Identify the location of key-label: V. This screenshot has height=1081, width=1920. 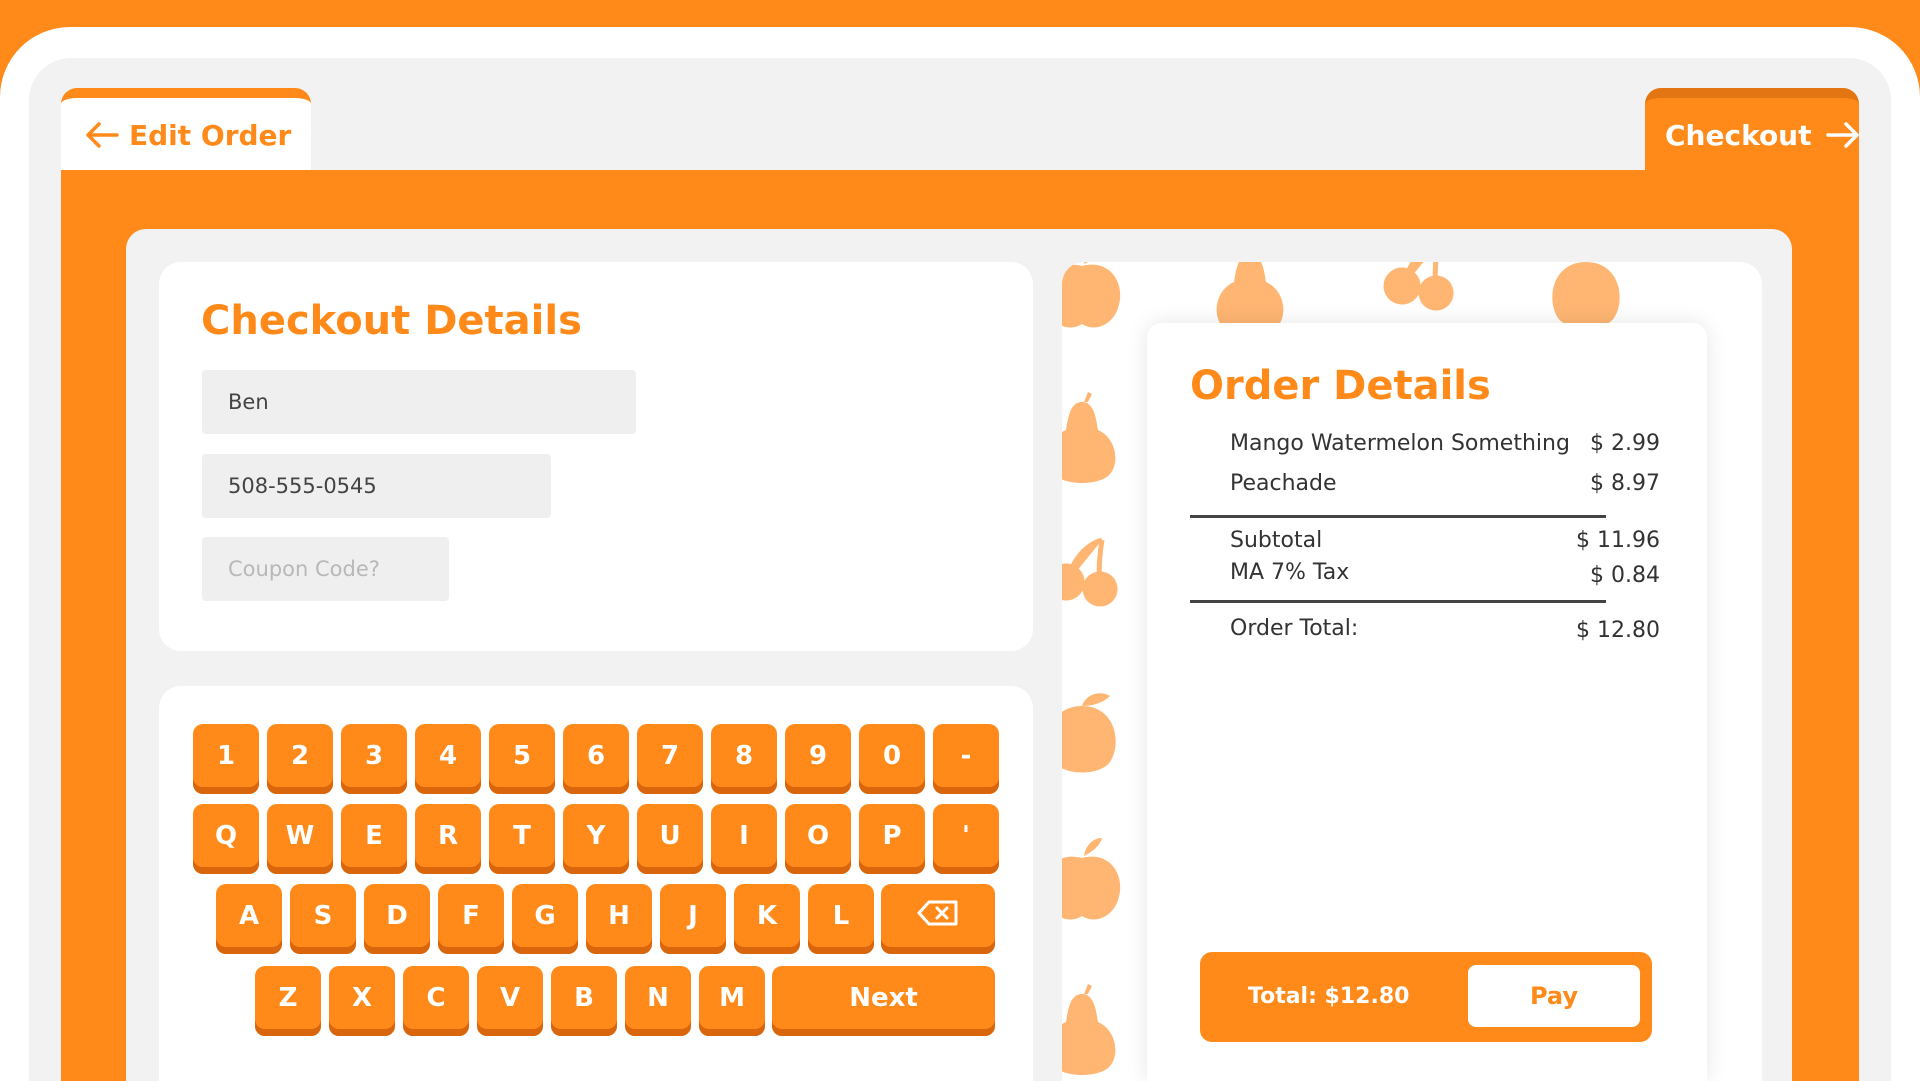
(510, 998).